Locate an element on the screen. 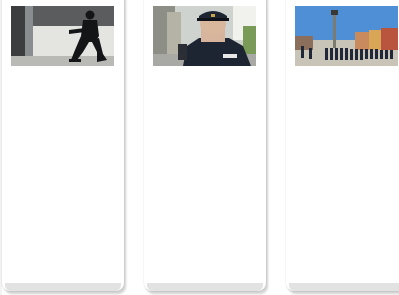  tactical-officer-kneeling-photo is located at coordinates (62, 36).